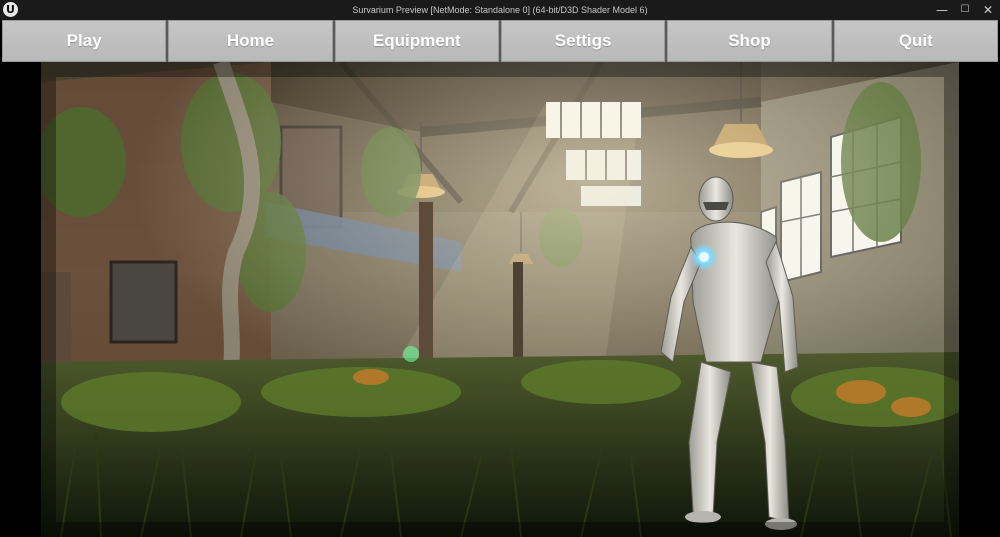  Describe the element at coordinates (988, 10) in the screenshot. I see `close-button: ✕` at that location.